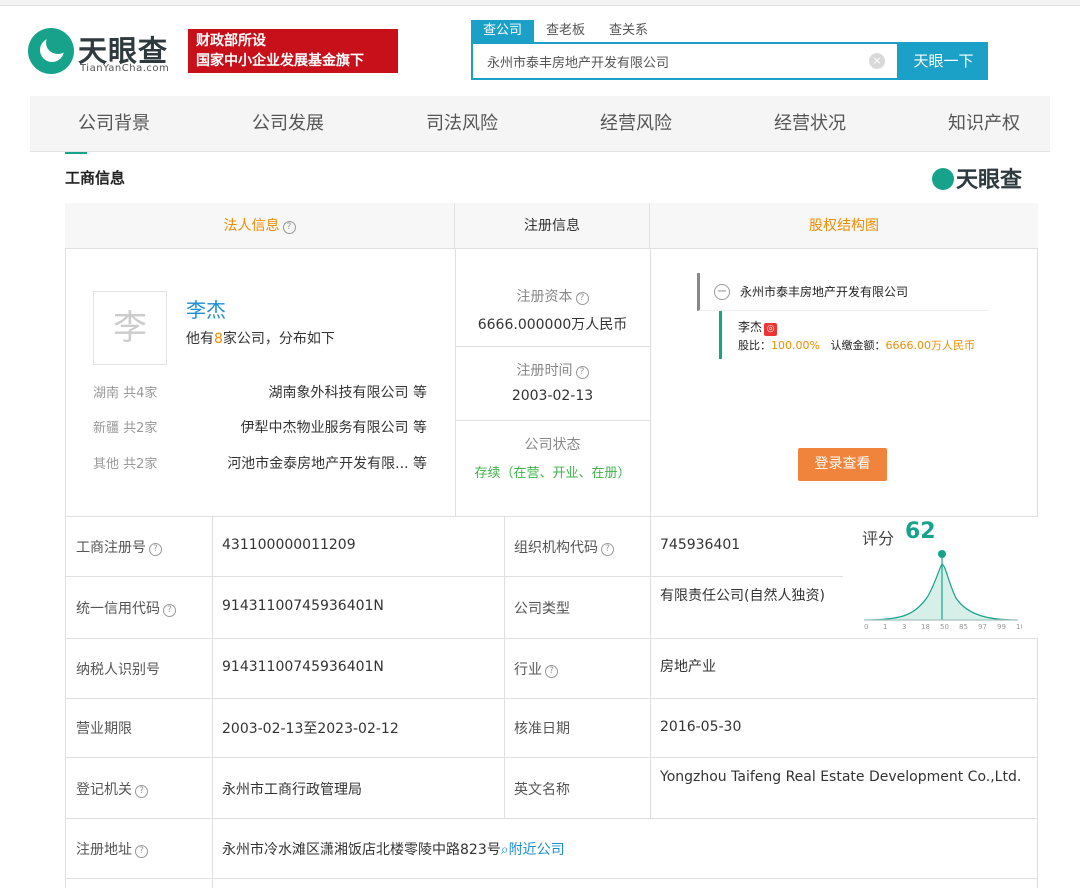 This screenshot has width=1080, height=888. Describe the element at coordinates (771, 329) in the screenshot. I see `holder-flag-icon: ◎` at that location.